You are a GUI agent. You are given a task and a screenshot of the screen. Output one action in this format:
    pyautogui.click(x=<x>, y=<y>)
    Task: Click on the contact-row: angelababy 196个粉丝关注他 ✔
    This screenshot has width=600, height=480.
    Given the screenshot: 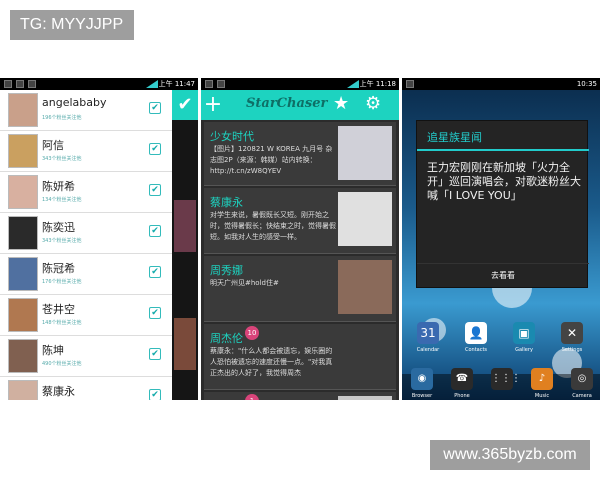 What is the action you would take?
    pyautogui.click(x=86, y=110)
    